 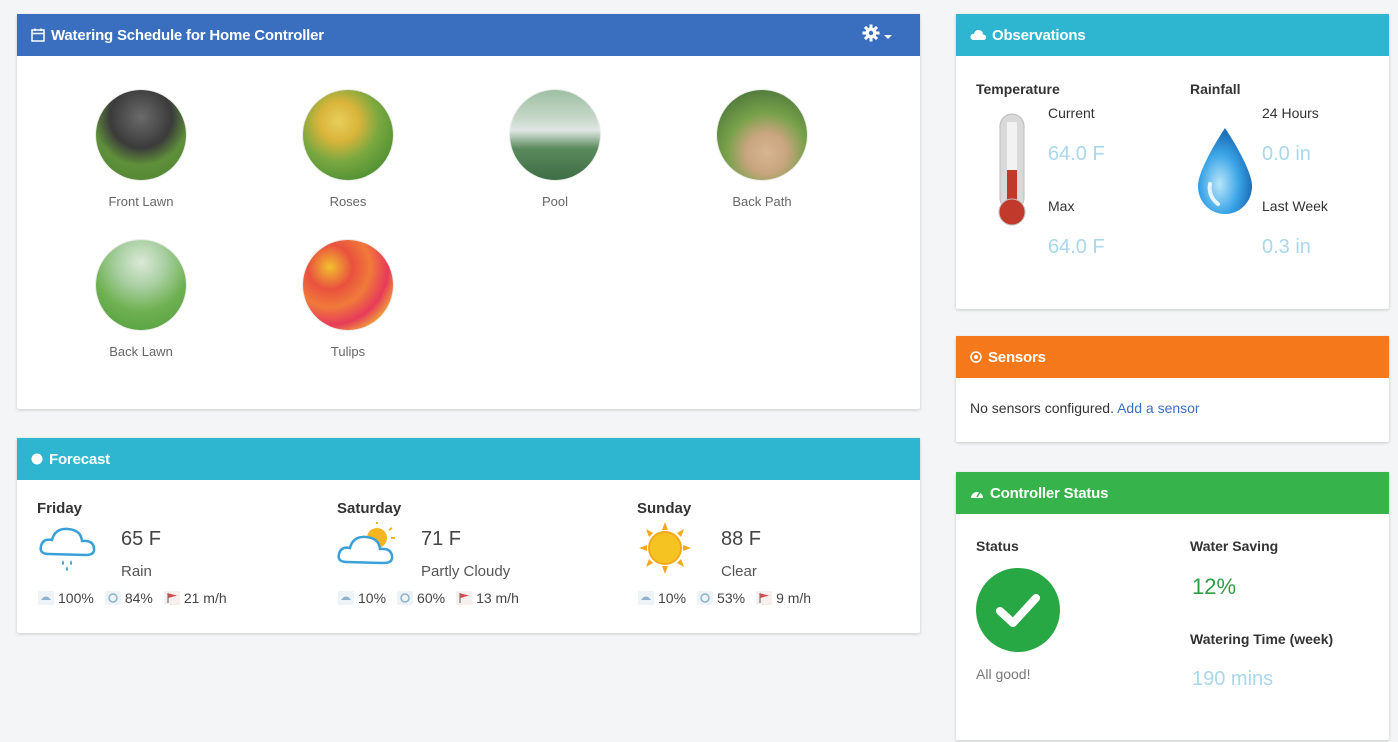 I want to click on dashboard-icon, so click(x=977, y=493).